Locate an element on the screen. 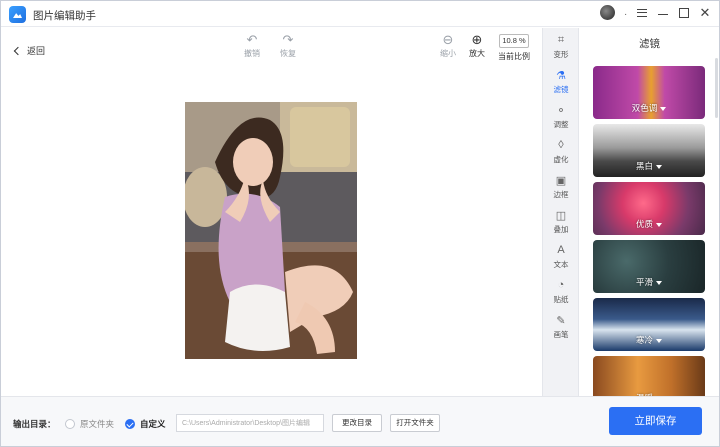  radio-label: 自定义 is located at coordinates (153, 424).